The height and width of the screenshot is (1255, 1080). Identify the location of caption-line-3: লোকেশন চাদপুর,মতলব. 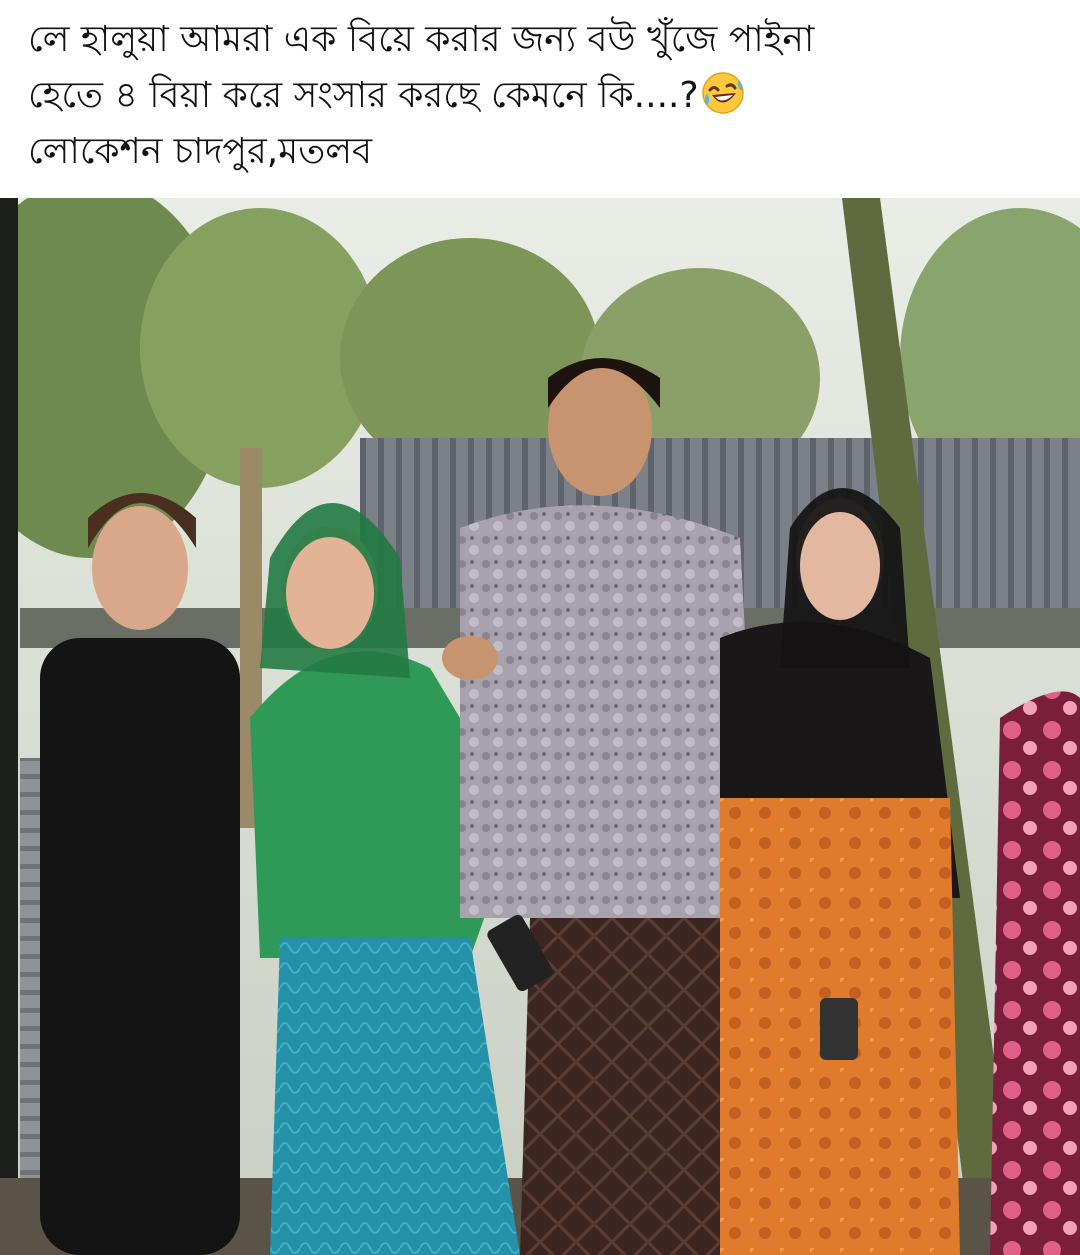
(200, 151).